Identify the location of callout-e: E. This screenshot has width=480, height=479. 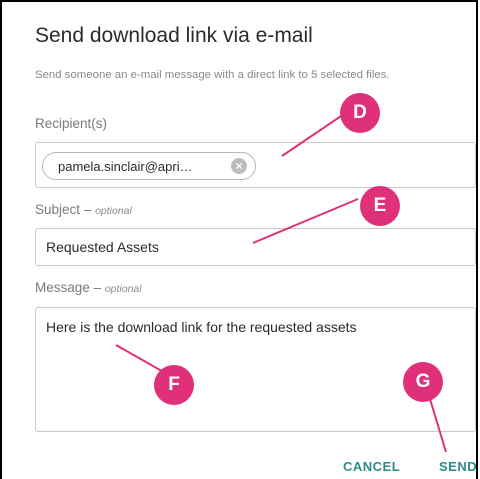
(380, 206).